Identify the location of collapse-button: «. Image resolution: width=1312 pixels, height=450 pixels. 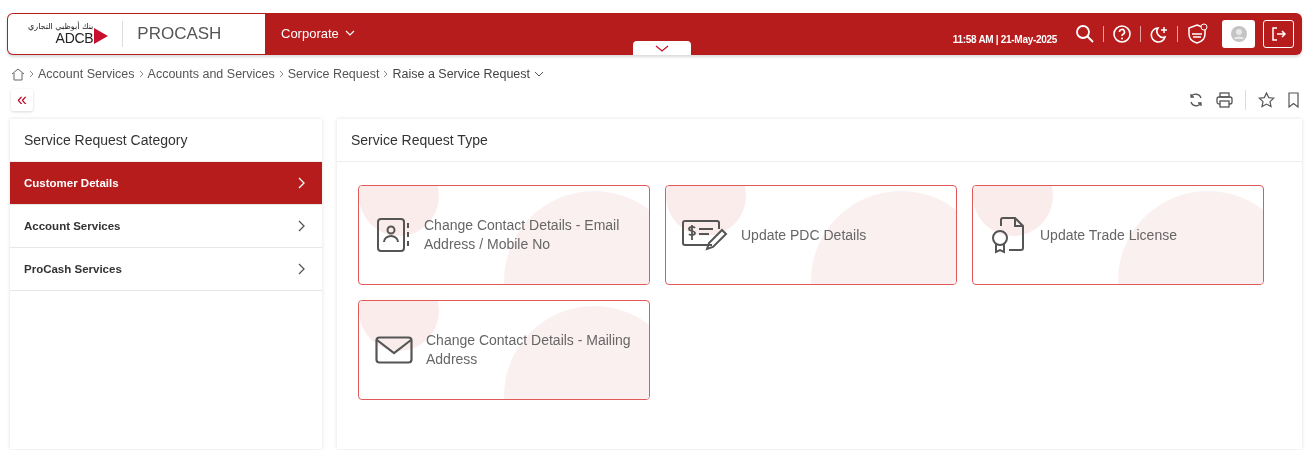
(22, 100).